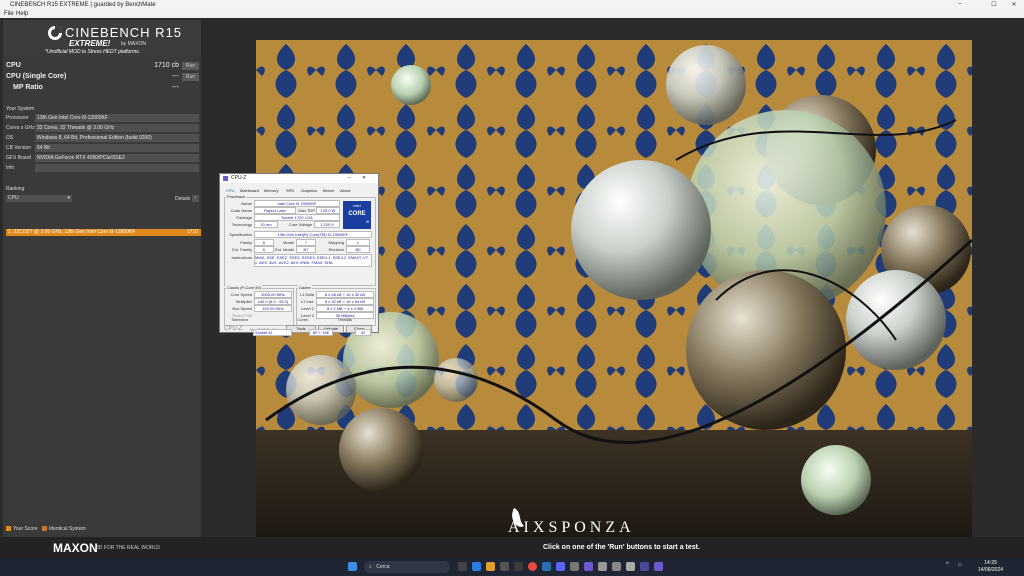 Image resolution: width=1024 pixels, height=576 pixels. Describe the element at coordinates (273, 301) in the screenshot. I see `multiplier-field: x30.0 (8.0 - 55.0)` at that location.